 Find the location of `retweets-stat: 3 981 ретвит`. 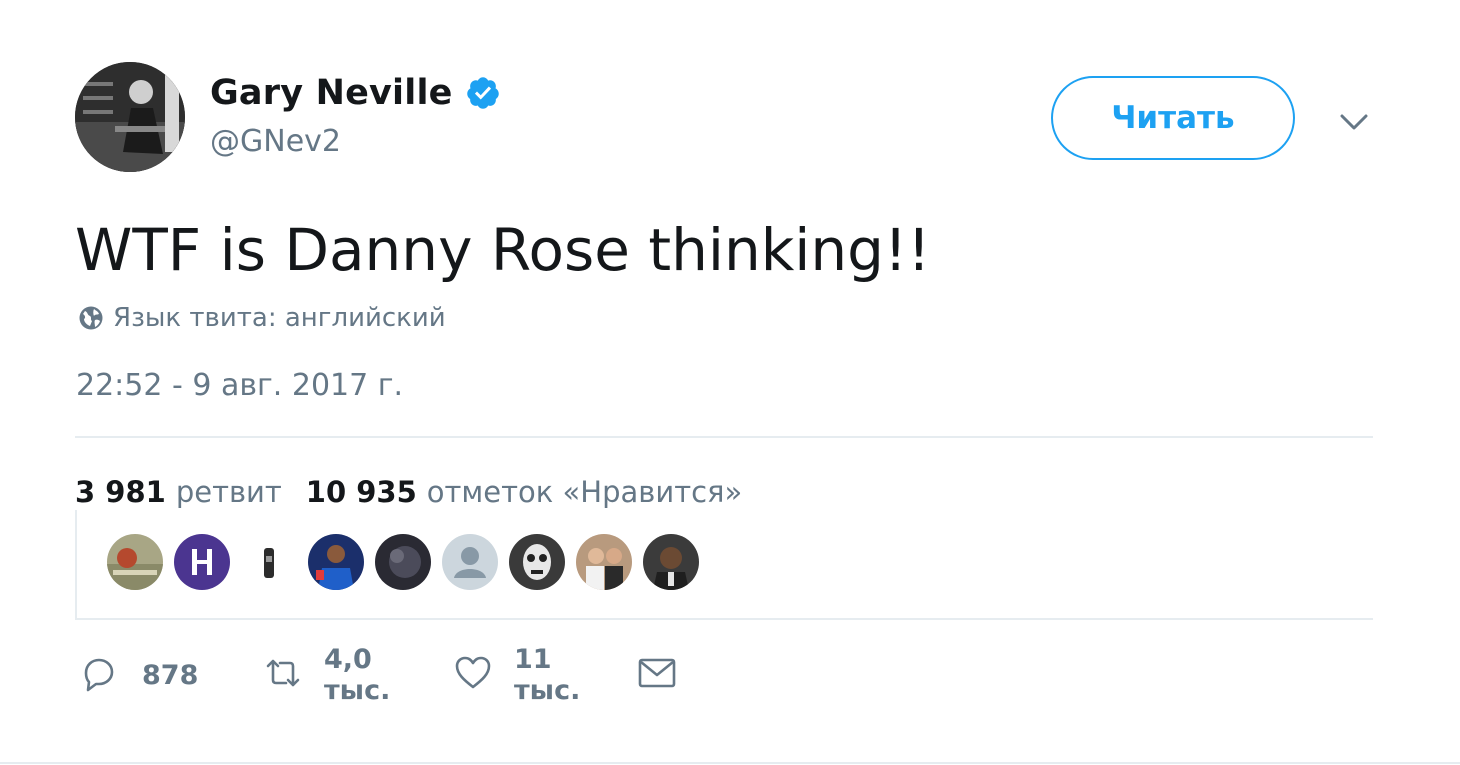

retweets-stat: 3 981 ретвит is located at coordinates (178, 492).